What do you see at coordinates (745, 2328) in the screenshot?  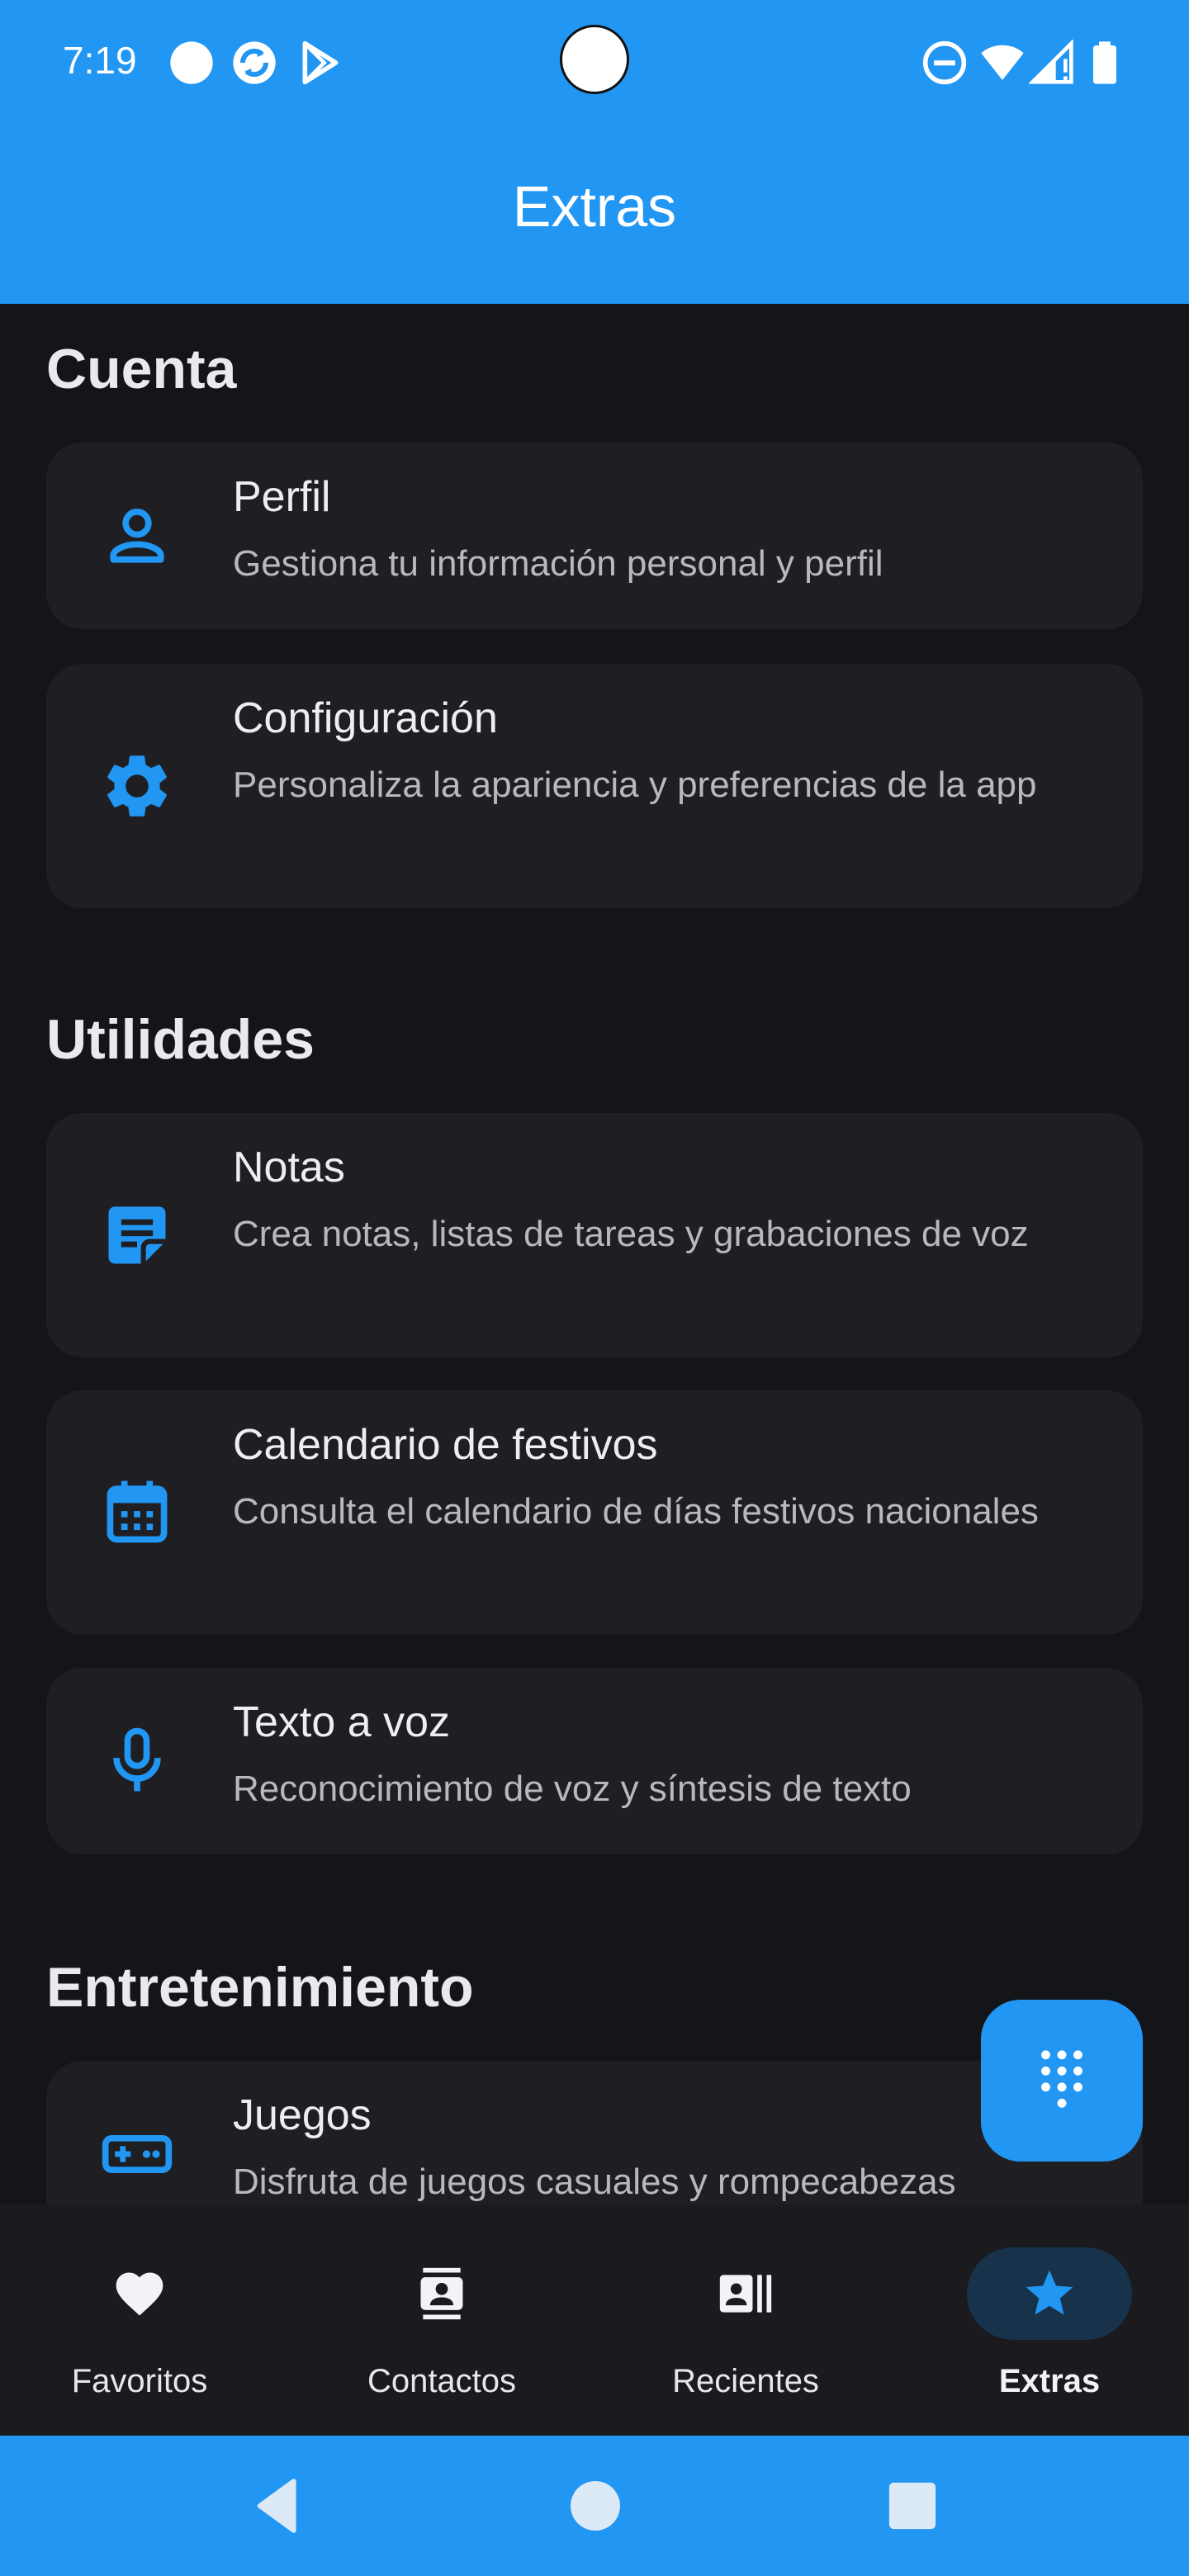 I see `nav-item-recientes: Recientes` at bounding box center [745, 2328].